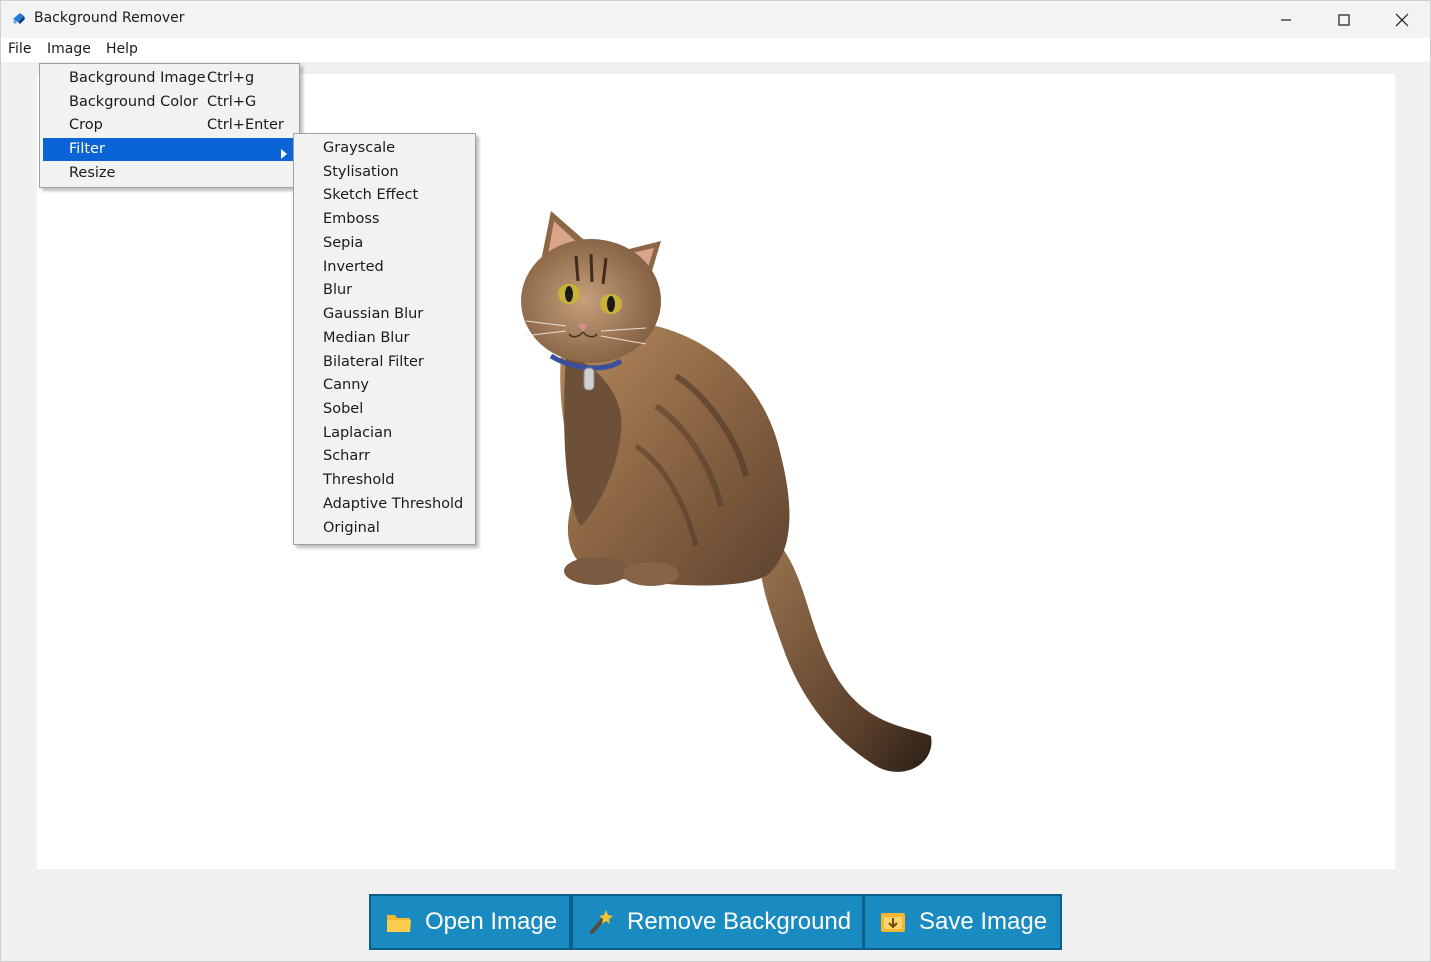 This screenshot has width=1431, height=962. I want to click on filter-canny: Canny, so click(346, 385).